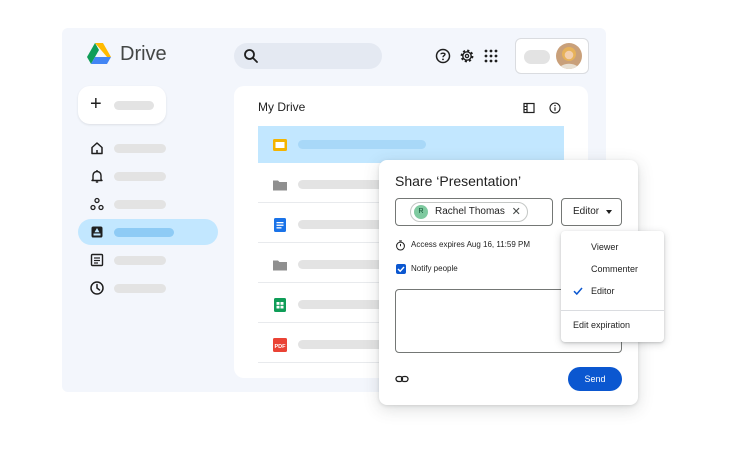 The image size is (740, 450). What do you see at coordinates (421, 212) in the screenshot?
I see `recipient-avatar: R` at bounding box center [421, 212].